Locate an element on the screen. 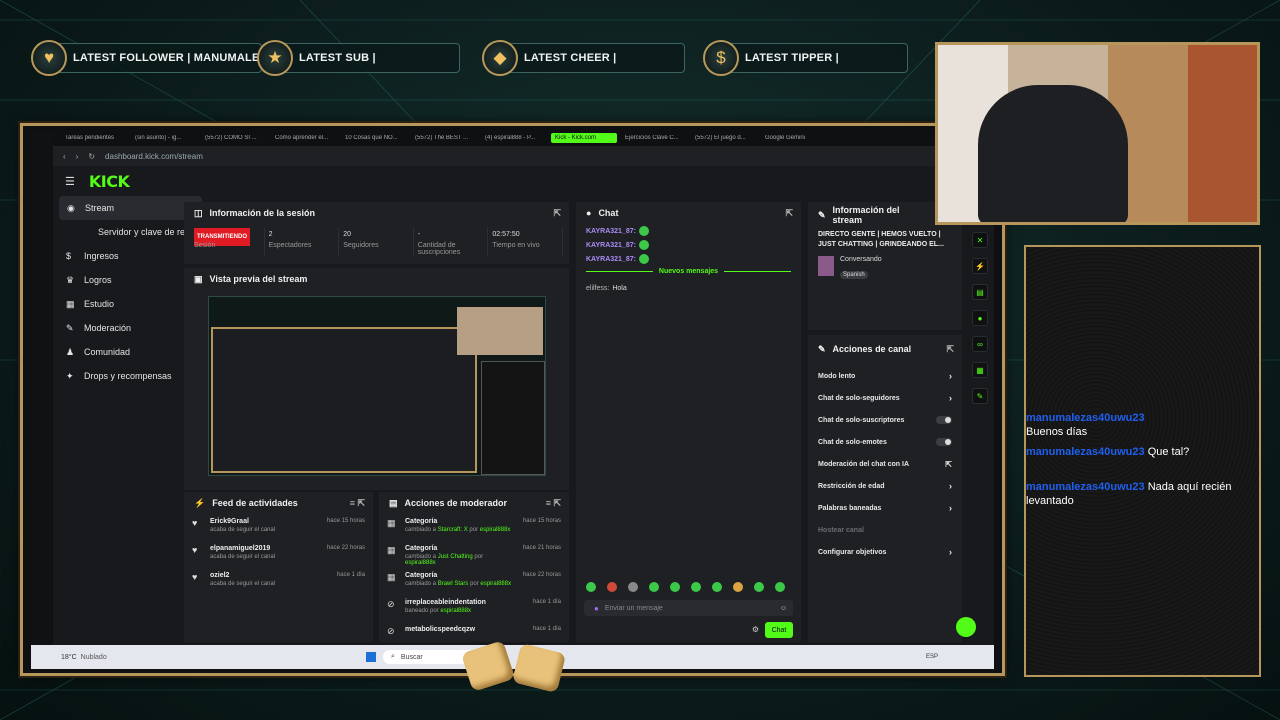 Image resolution: width=1280 pixels, height=720 pixels. sidebar-item-label: Logros is located at coordinates (98, 280).